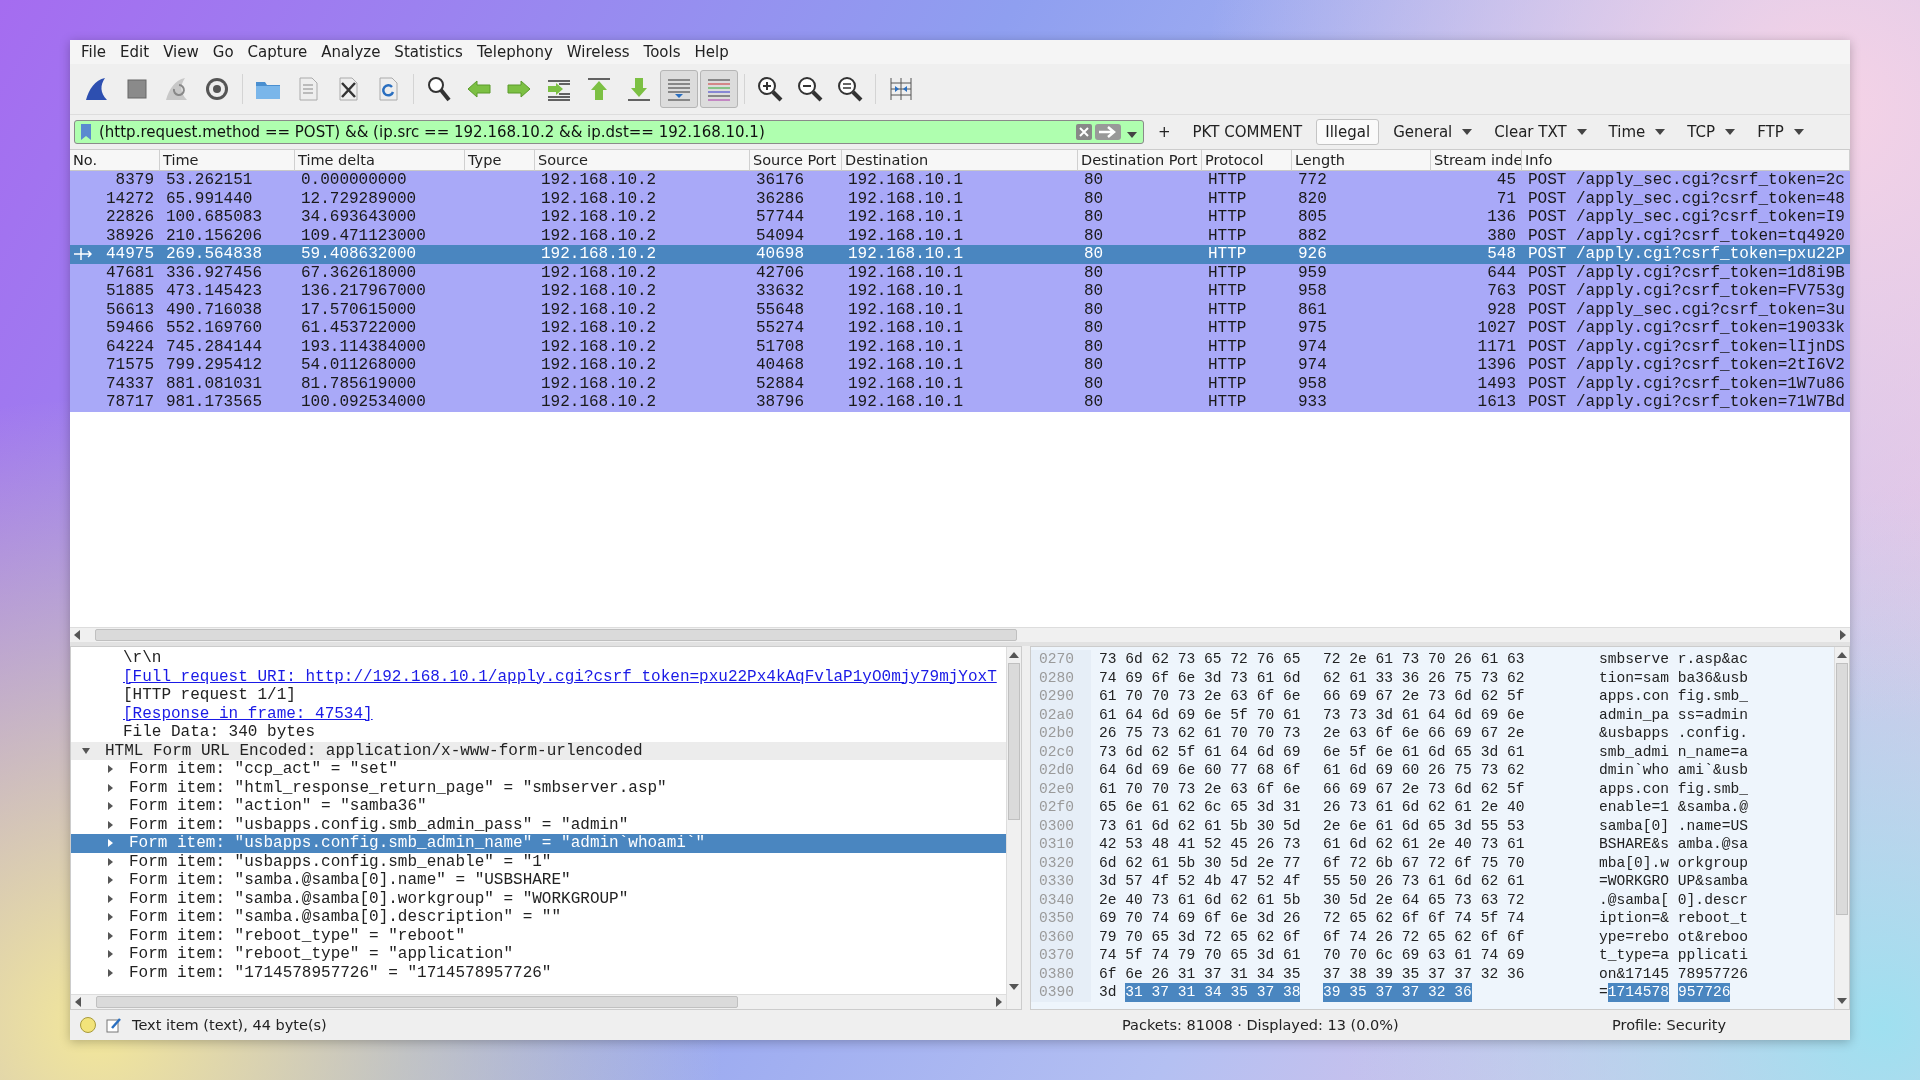  I want to click on display-filter-field: (http.request.method == POST) && (ip.src == 192.168.10.2 && ip.dst== 192.168.10.1), so click(609, 132).